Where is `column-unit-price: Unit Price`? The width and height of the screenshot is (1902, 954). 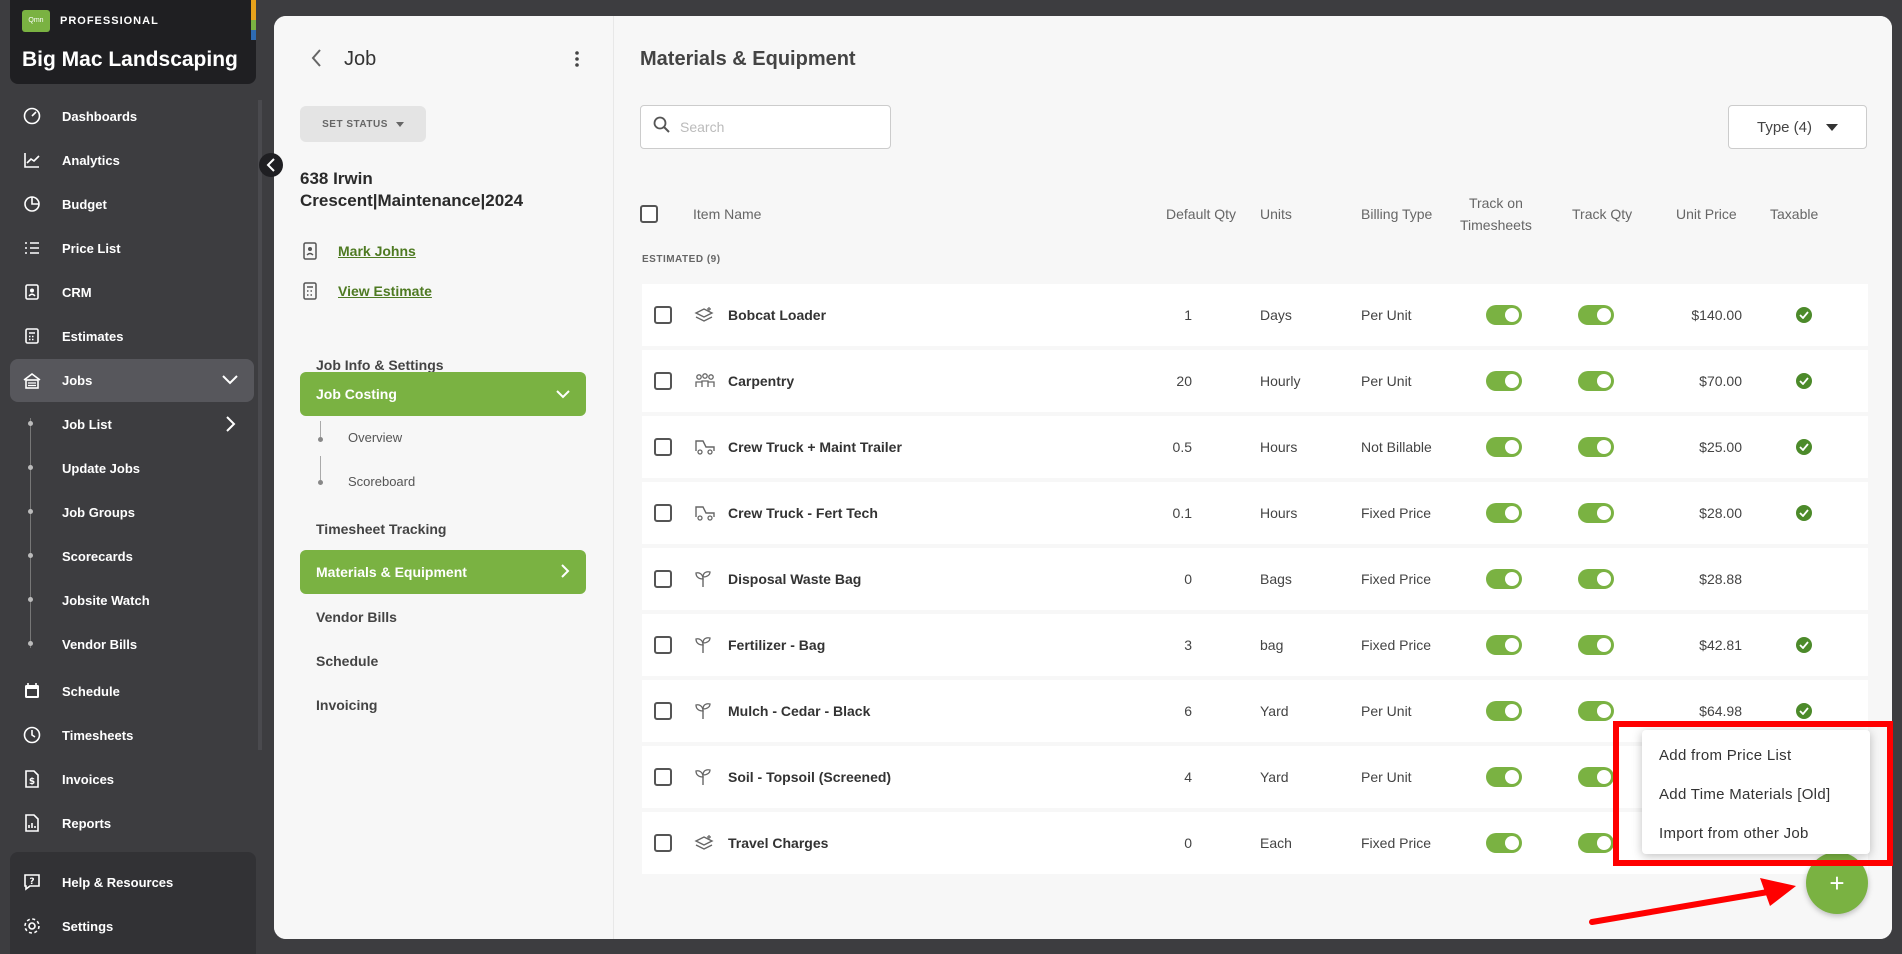
column-unit-price: Unit Price is located at coordinates (1706, 214).